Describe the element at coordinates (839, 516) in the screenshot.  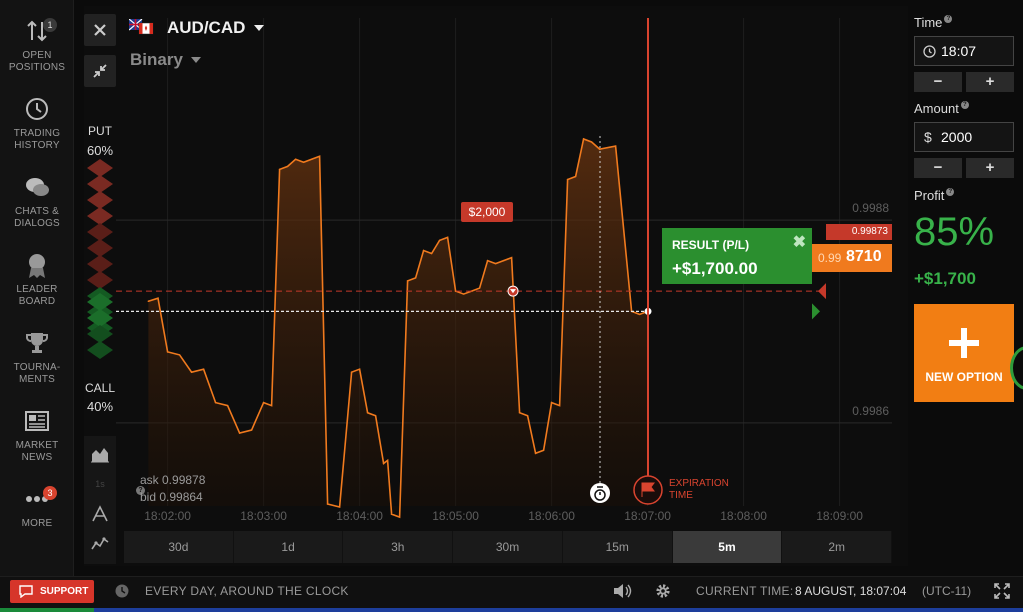
I see `time-tick-label: 18:09:00` at that location.